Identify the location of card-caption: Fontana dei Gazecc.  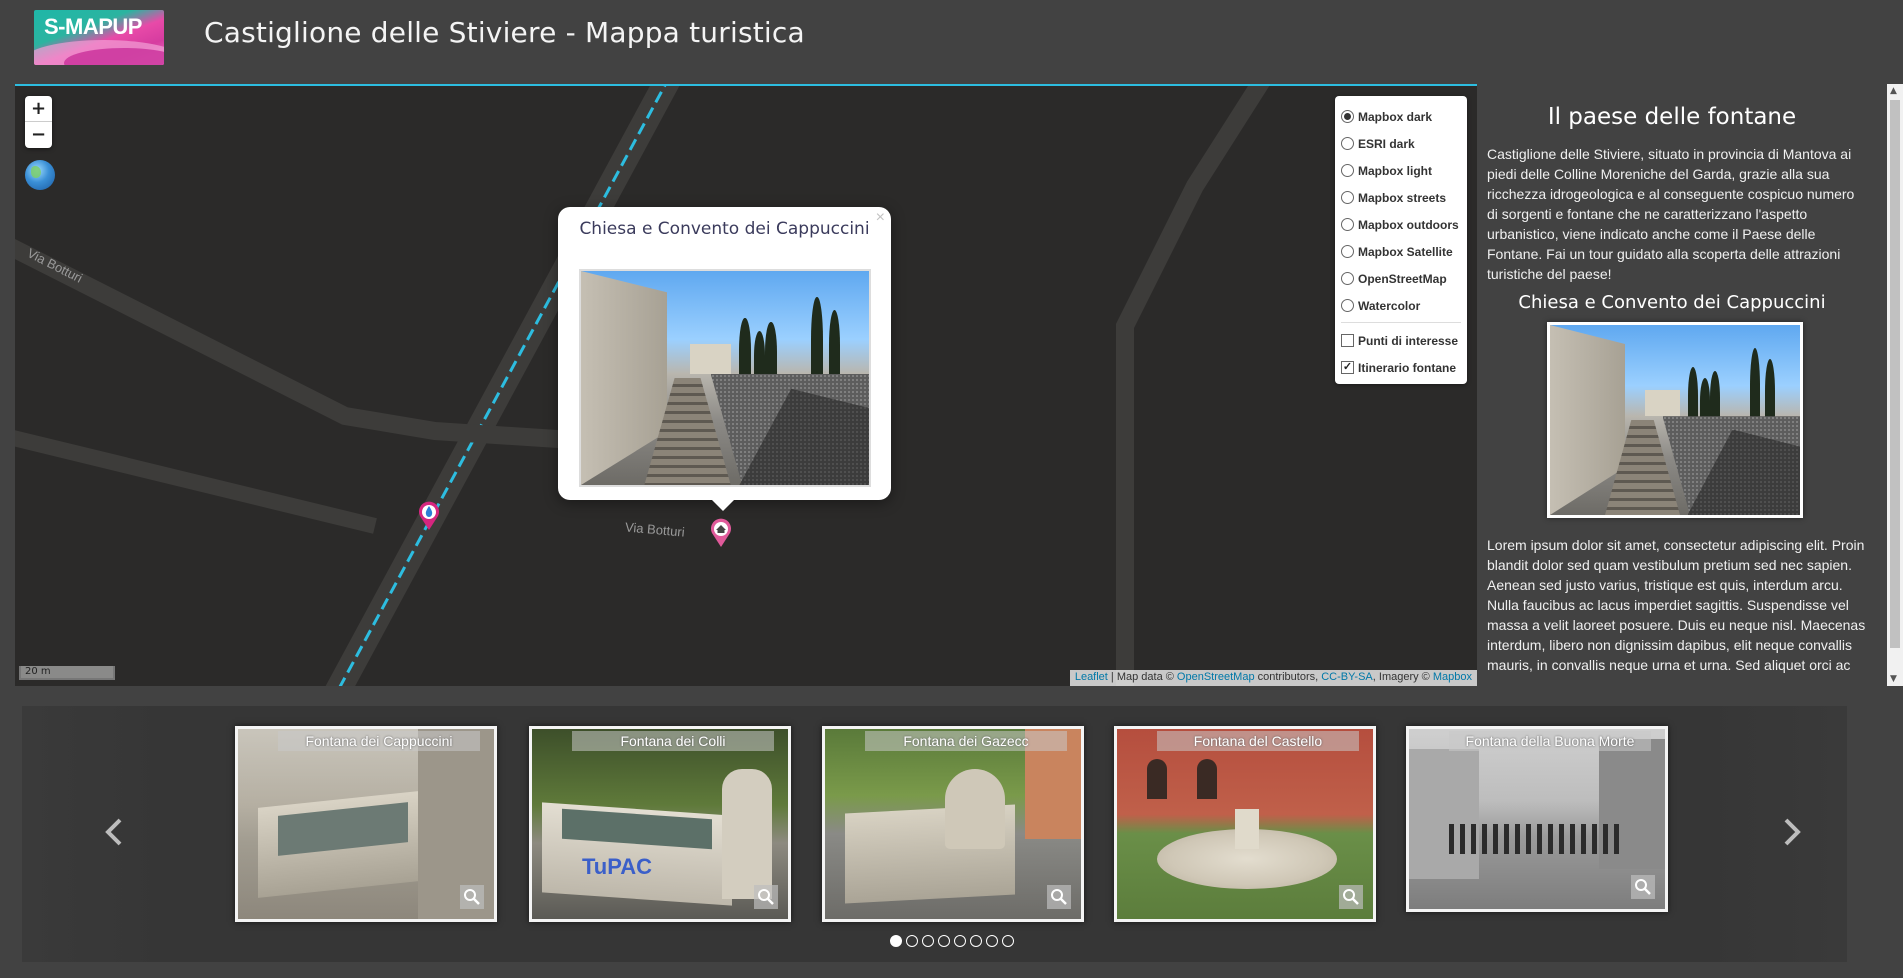
(966, 741).